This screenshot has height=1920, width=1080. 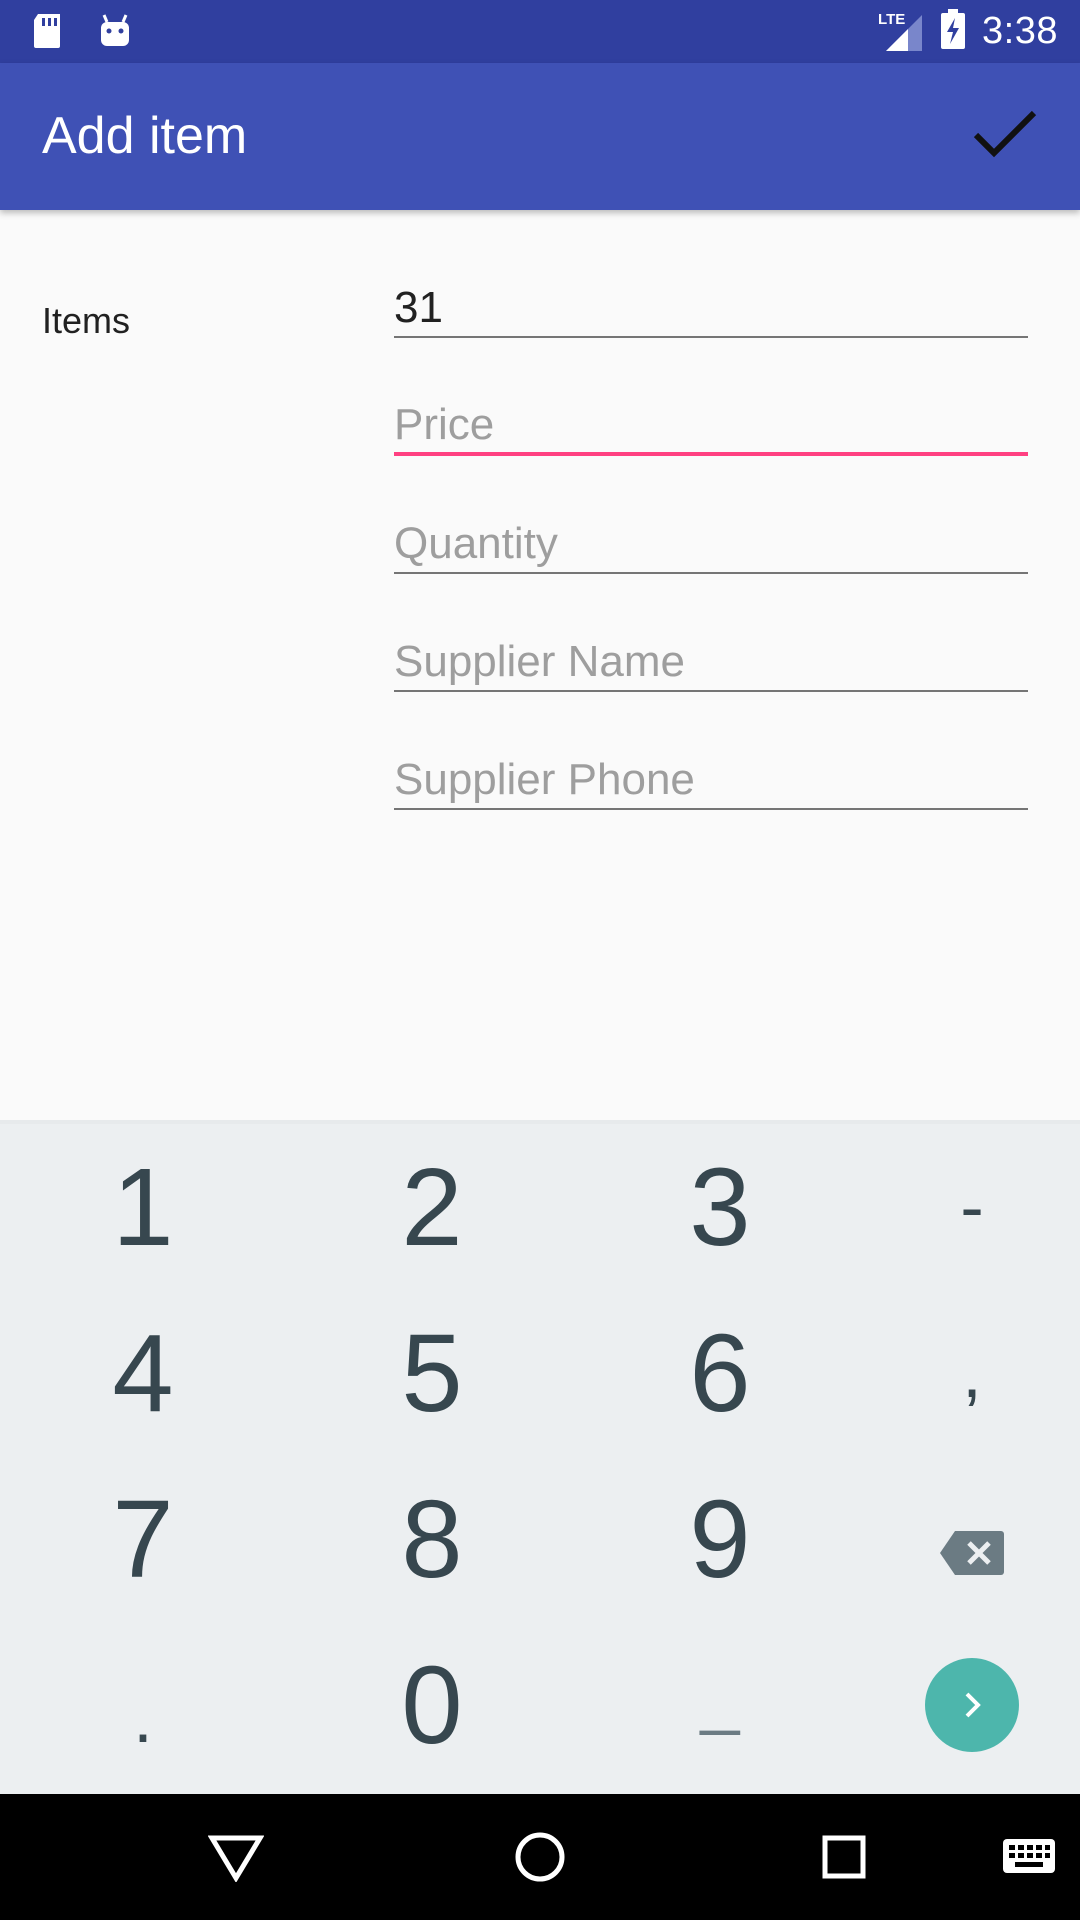 I want to click on backspace-key, so click(x=958, y=1539).